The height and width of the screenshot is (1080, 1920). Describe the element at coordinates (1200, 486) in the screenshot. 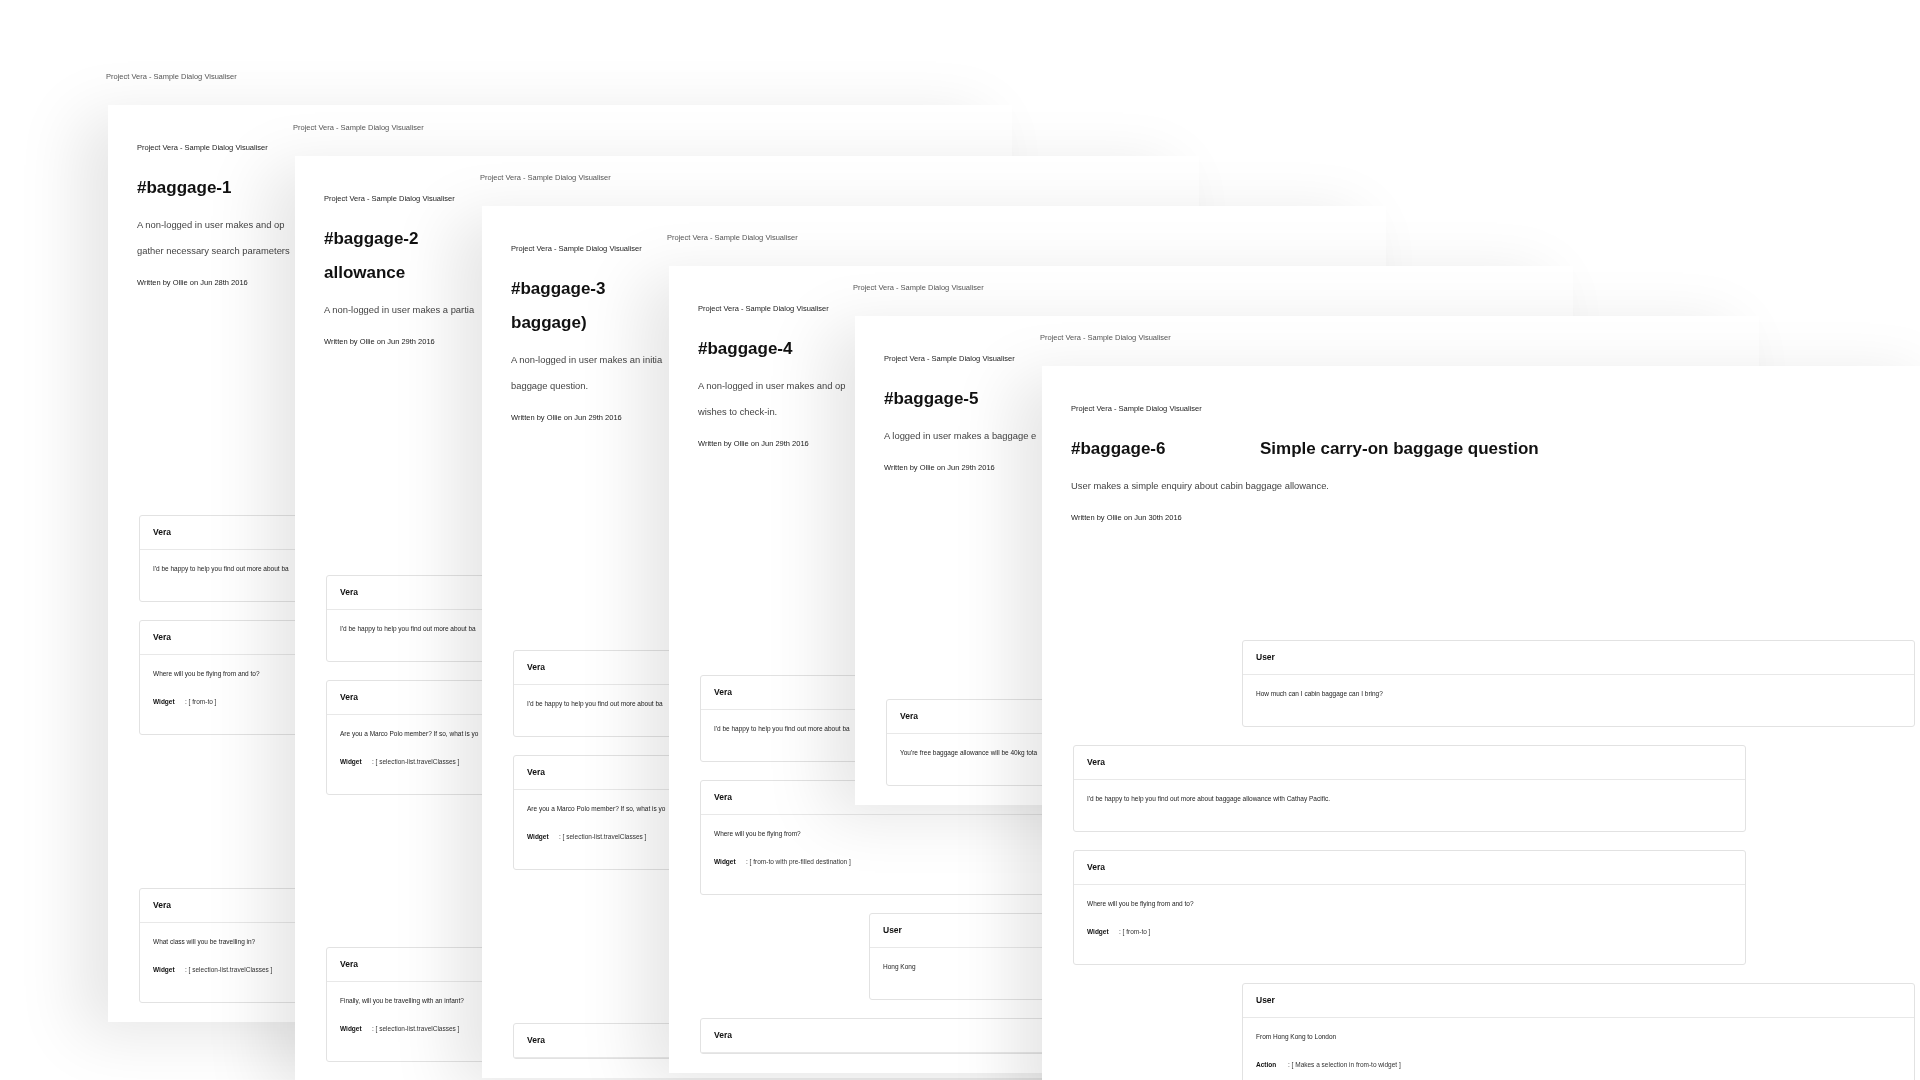

I see `scenario-description: User makes a simple enquiry about cabin baggage allowance.` at that location.